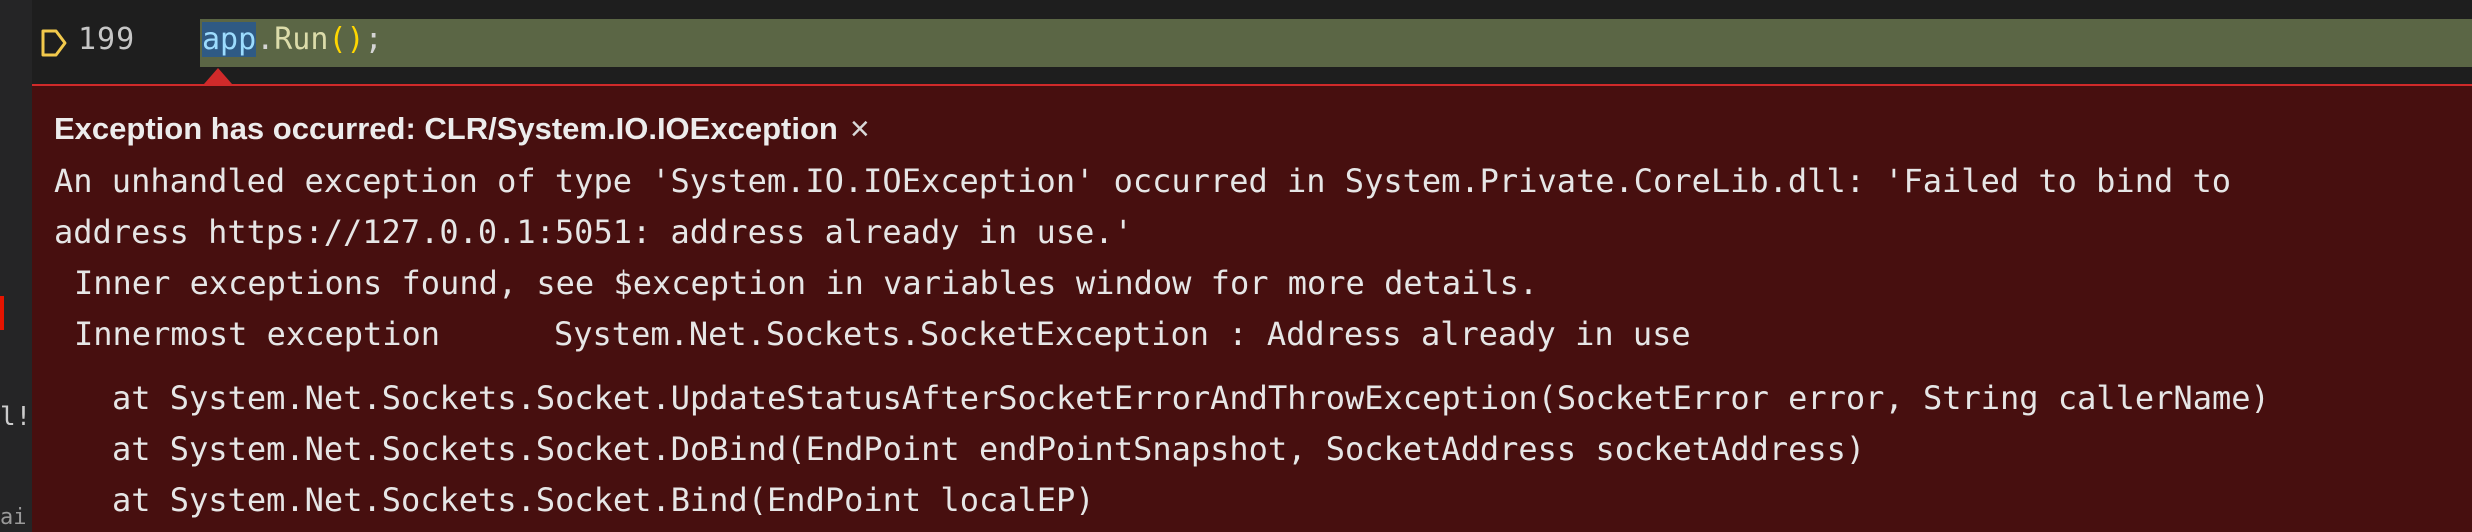  Describe the element at coordinates (593, 232) in the screenshot. I see `exception-message-line: address https://127.0.0.1:5051` at that location.